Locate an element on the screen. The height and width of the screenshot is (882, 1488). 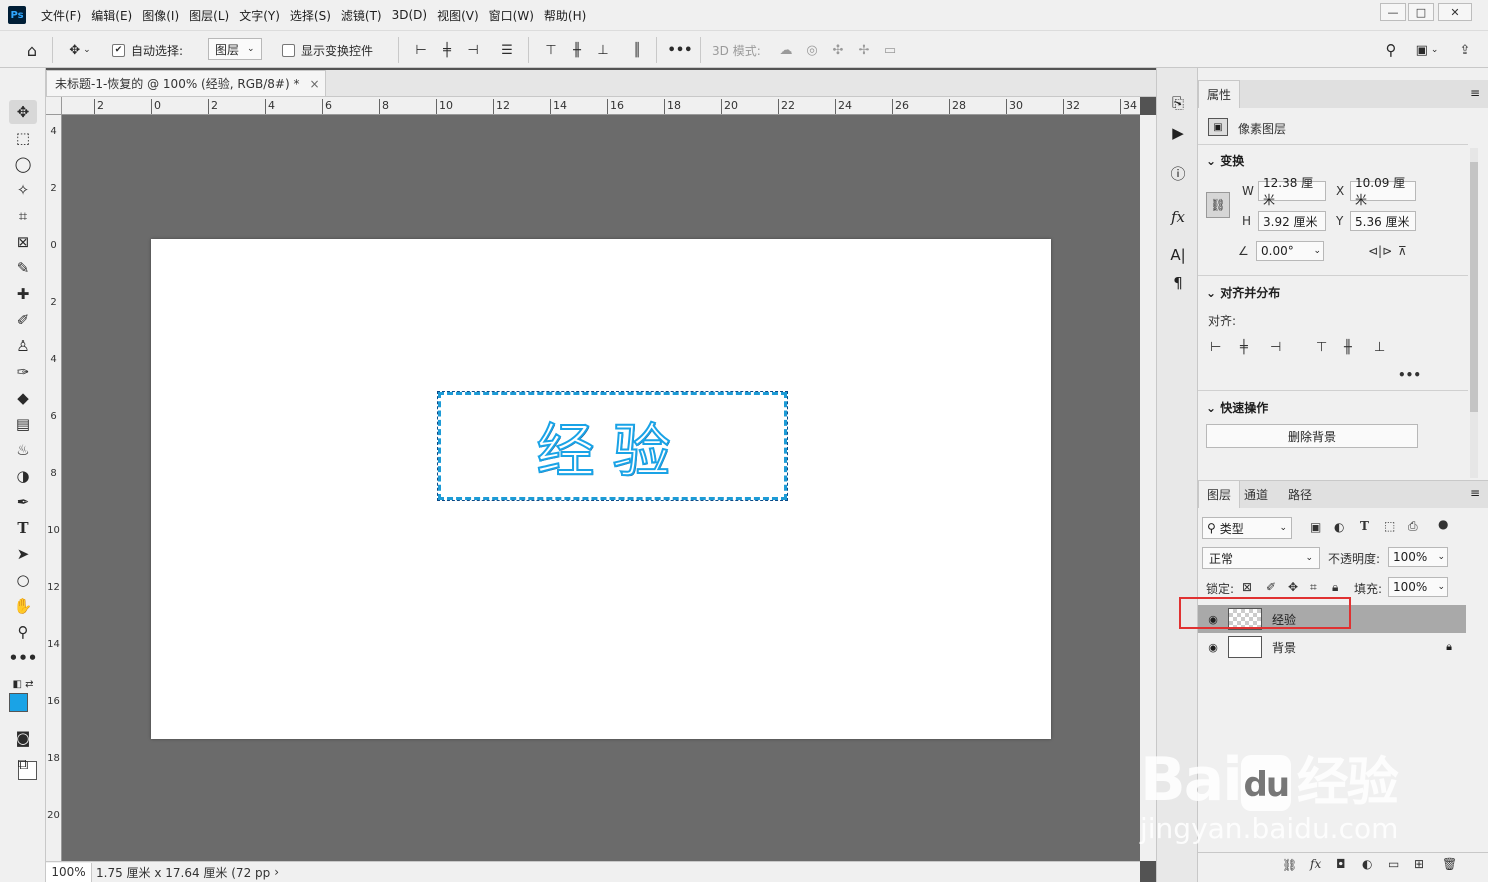
menu-window: 窗口(W) is located at coordinates (511, 15).